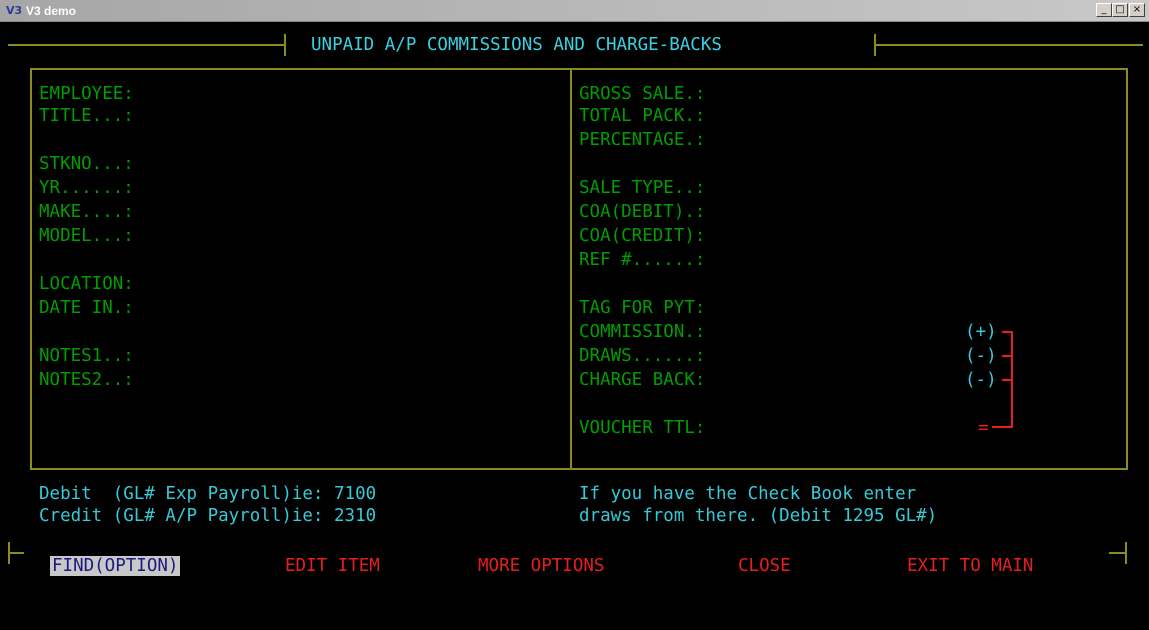 The image size is (1149, 630). I want to click on menu-rule-right, so click(1117, 553).